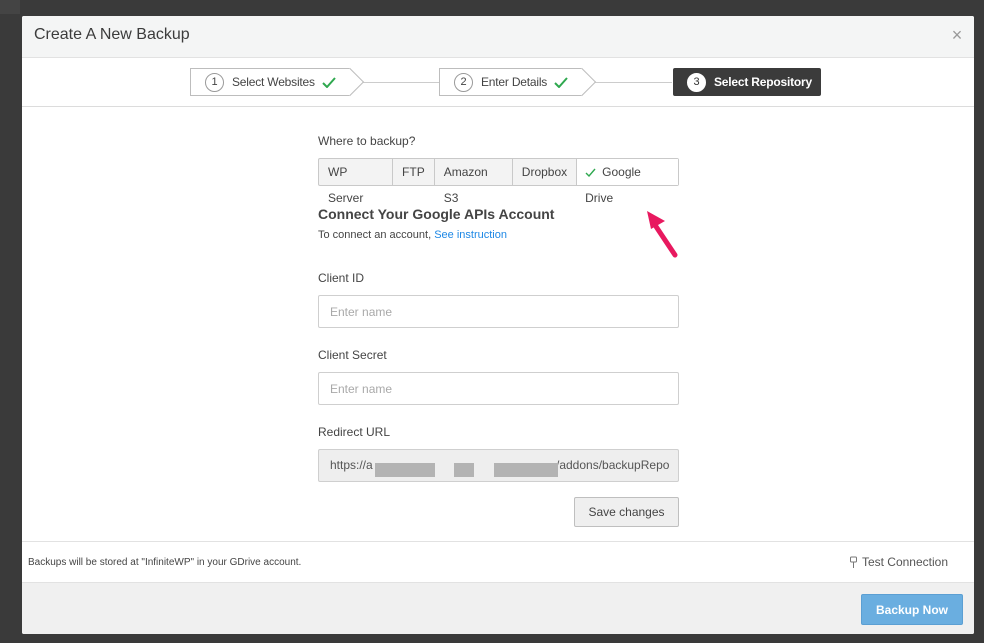 The width and height of the screenshot is (984, 643). What do you see at coordinates (662, 234) in the screenshot?
I see `arrow-annotation-icon` at bounding box center [662, 234].